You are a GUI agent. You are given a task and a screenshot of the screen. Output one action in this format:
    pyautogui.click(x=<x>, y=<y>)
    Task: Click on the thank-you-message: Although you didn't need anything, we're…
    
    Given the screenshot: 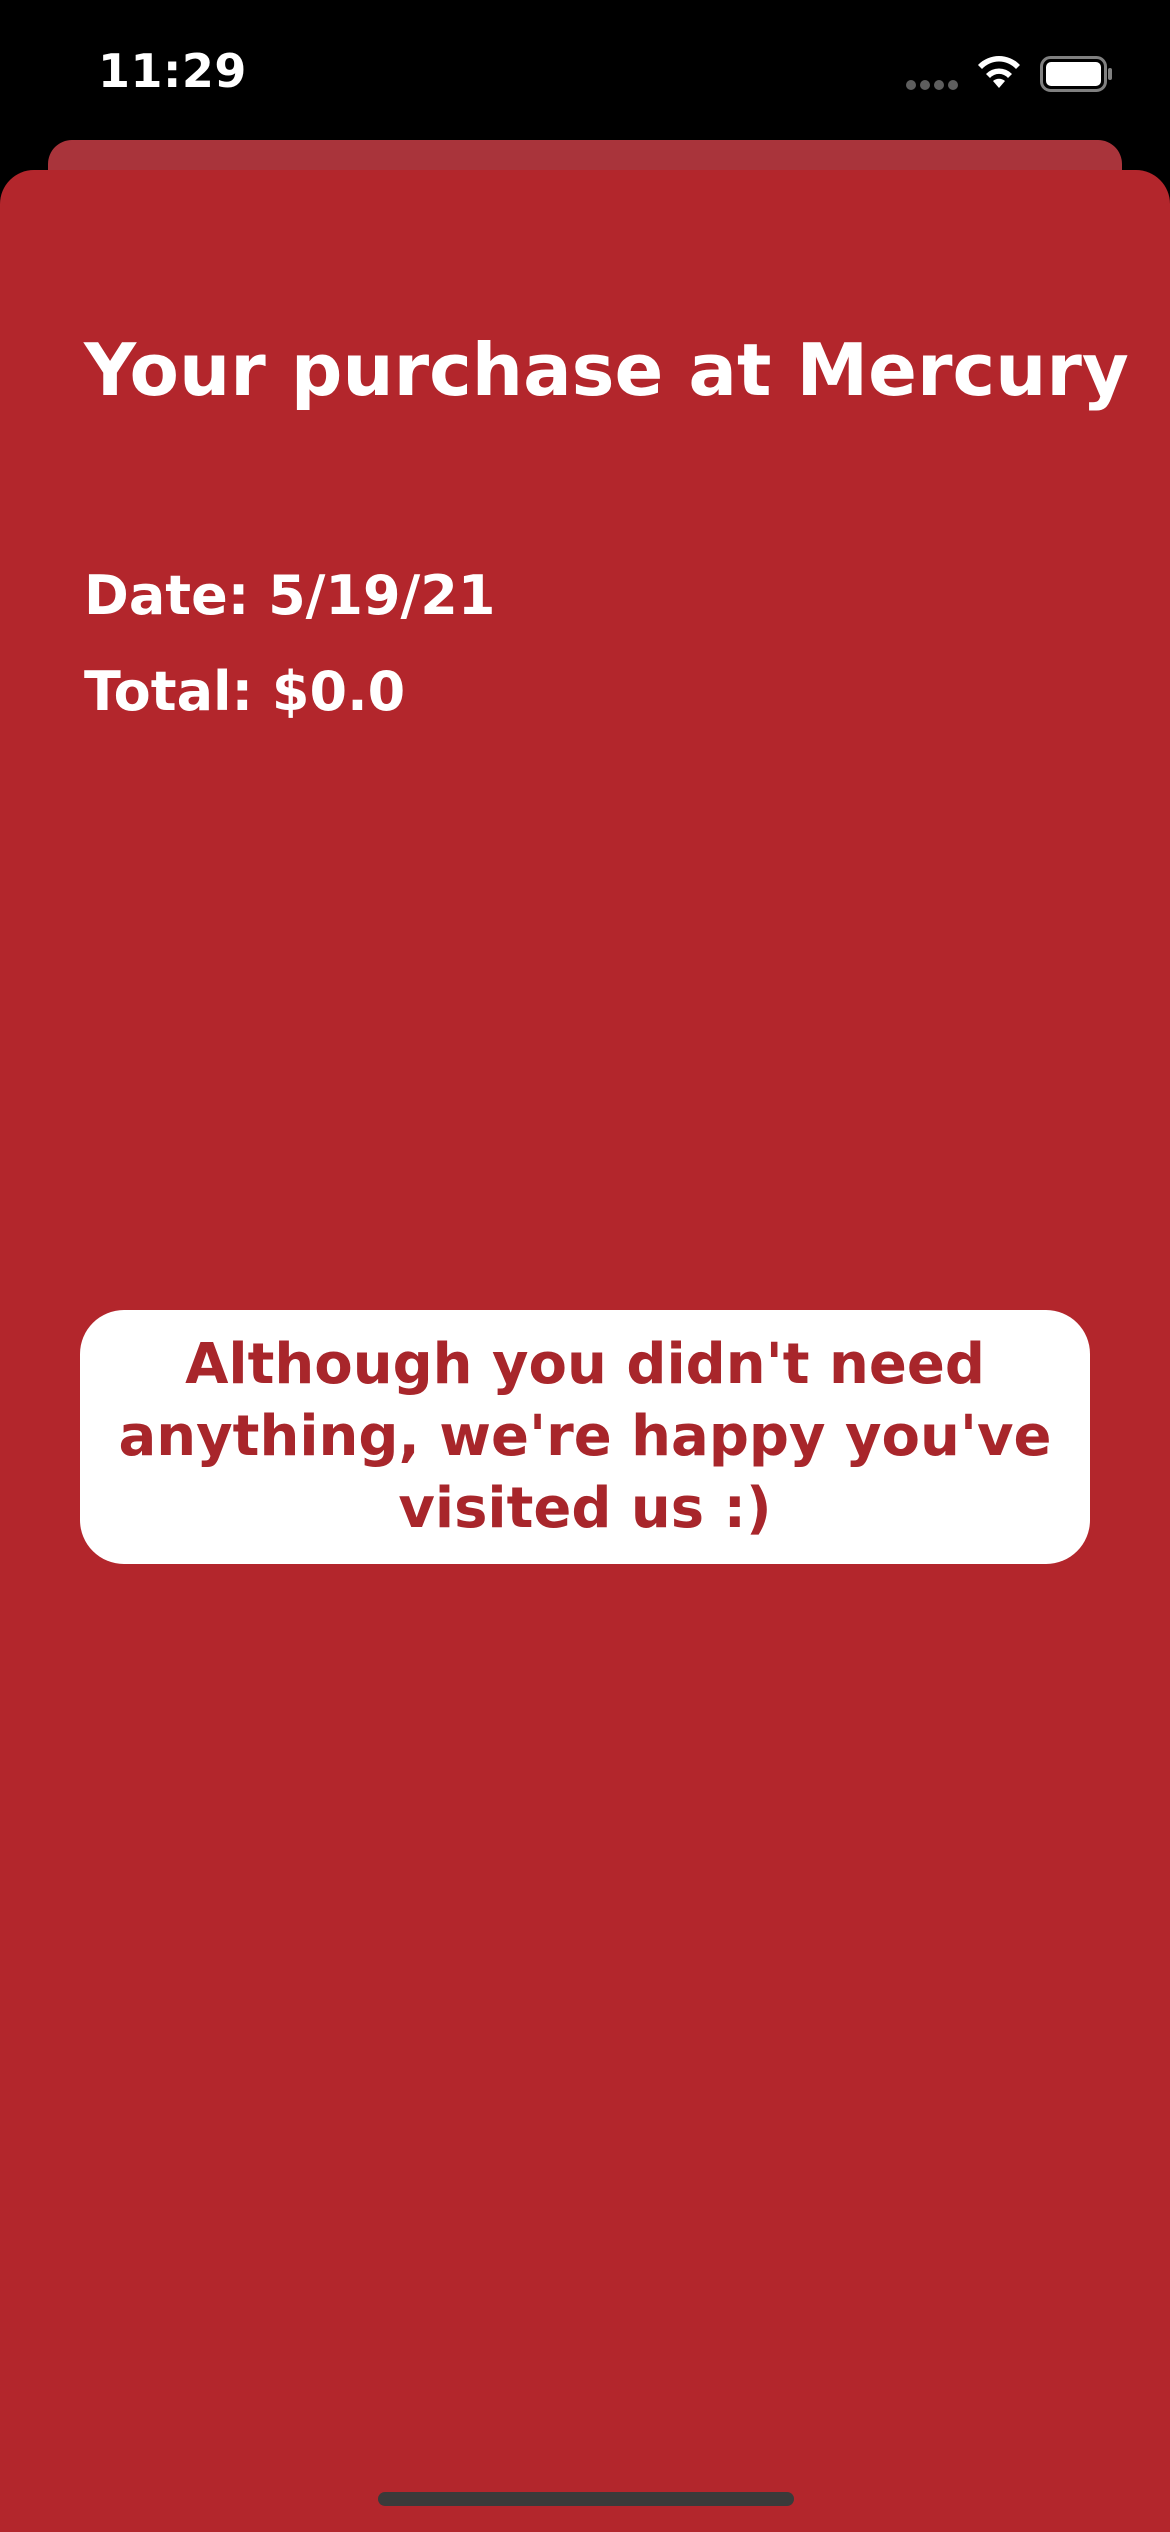 What is the action you would take?
    pyautogui.click(x=585, y=1436)
    